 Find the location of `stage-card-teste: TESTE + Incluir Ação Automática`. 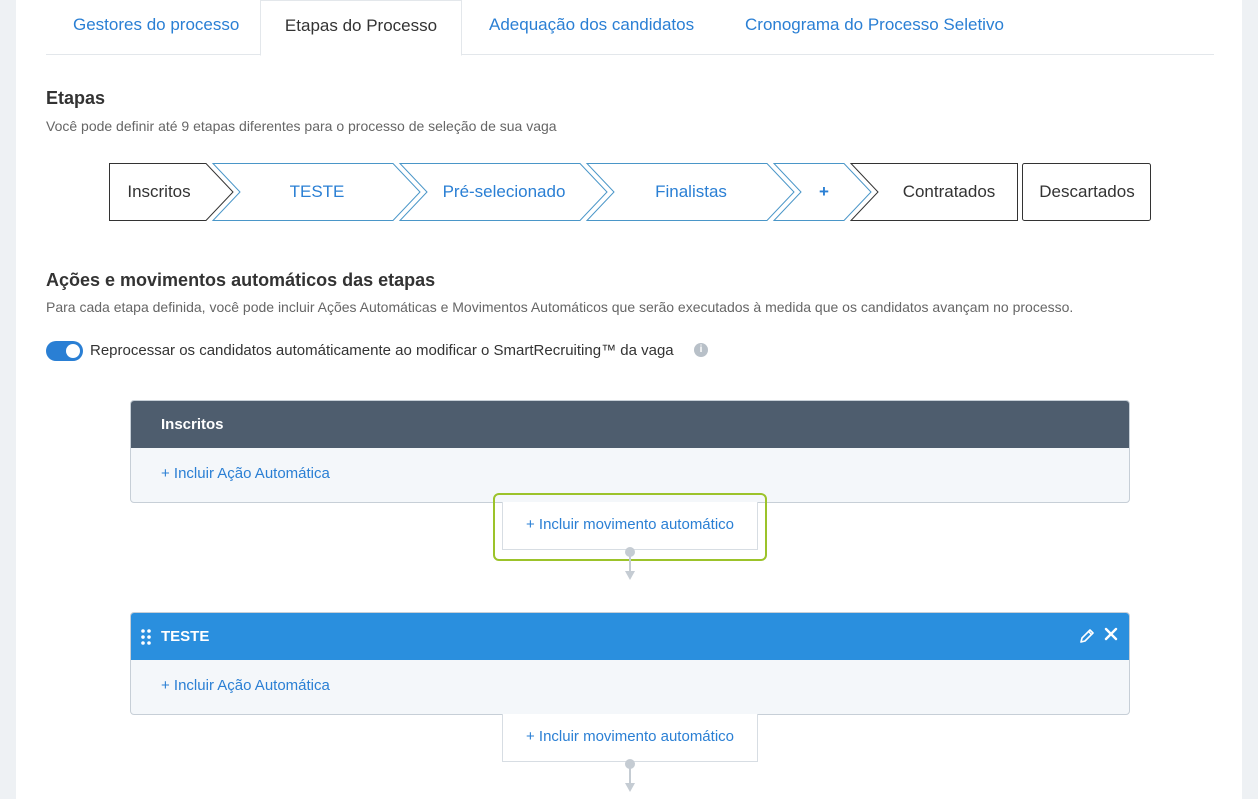

stage-card-teste: TESTE + Incluir Ação Automática is located at coordinates (630, 663).